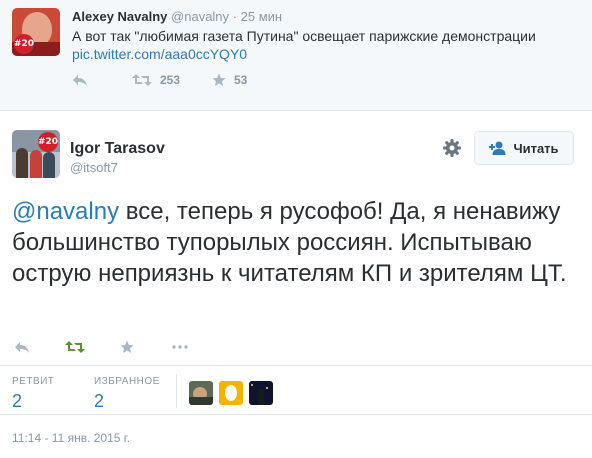 The image size is (592, 458). I want to click on more-button, so click(180, 347).